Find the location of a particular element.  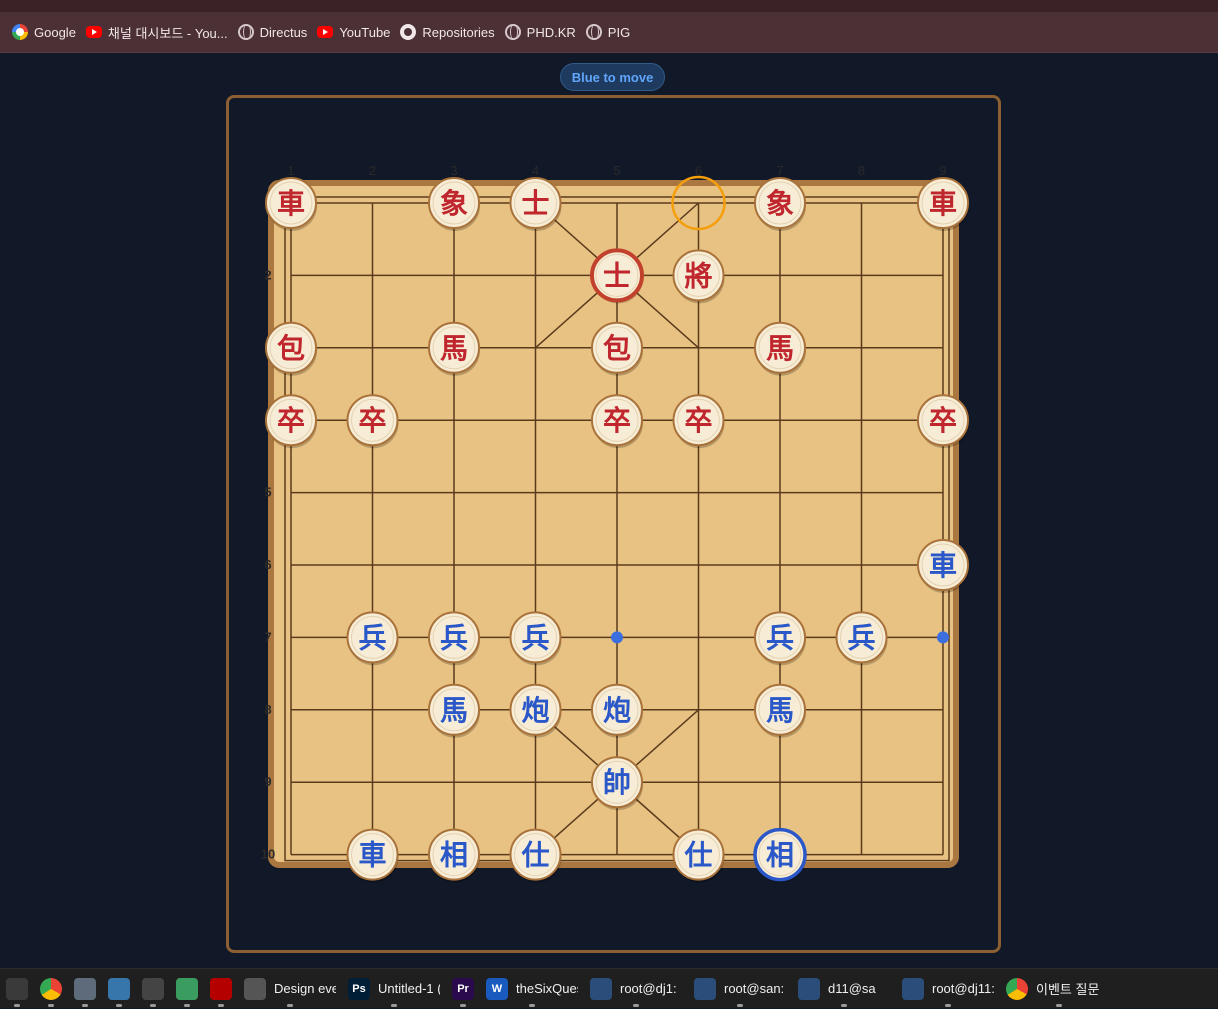

file-label: 4 is located at coordinates (535, 170).